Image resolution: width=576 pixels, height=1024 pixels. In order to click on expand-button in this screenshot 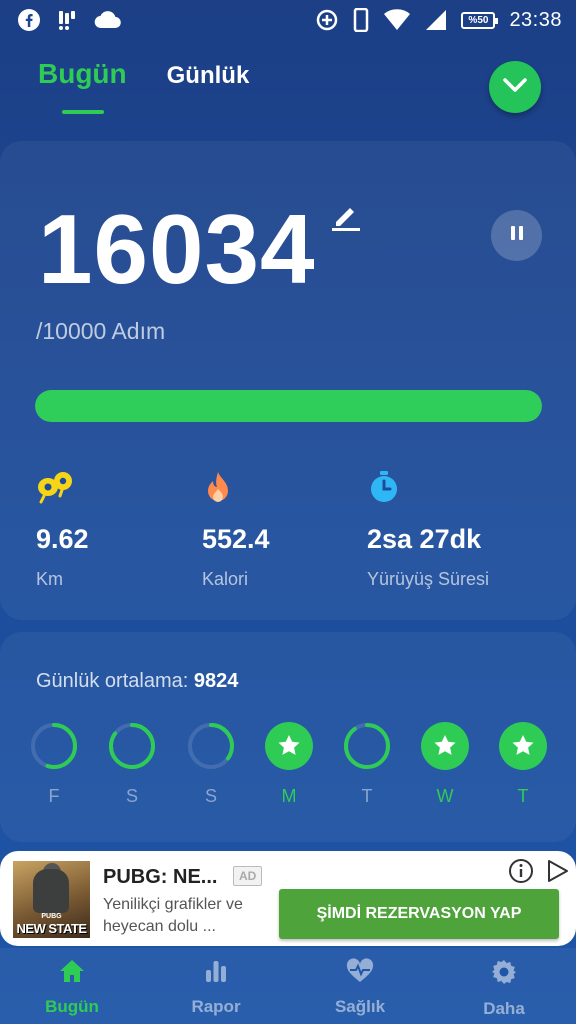, I will do `click(515, 87)`.